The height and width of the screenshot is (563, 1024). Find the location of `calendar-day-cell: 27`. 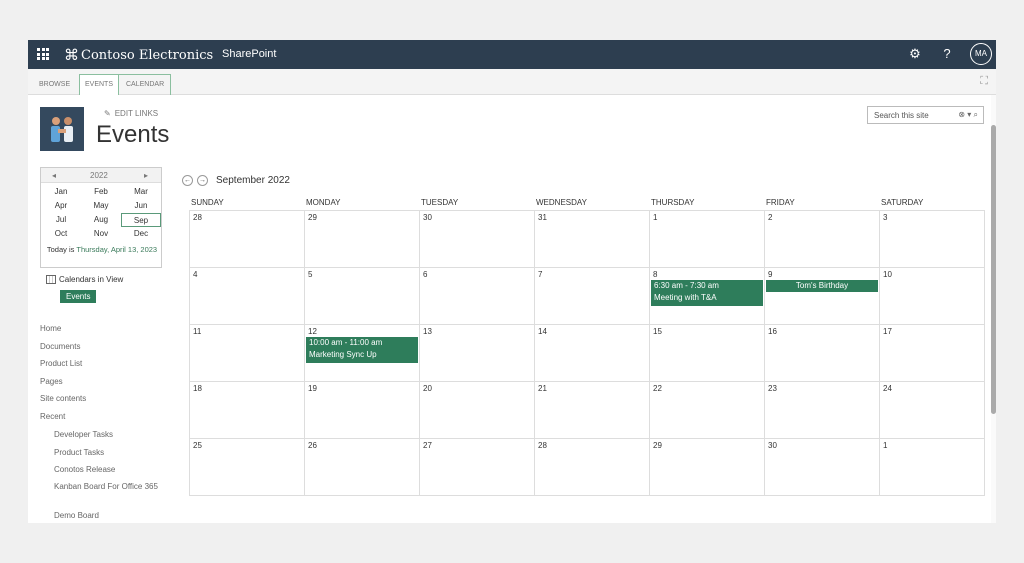

calendar-day-cell: 27 is located at coordinates (476, 466).